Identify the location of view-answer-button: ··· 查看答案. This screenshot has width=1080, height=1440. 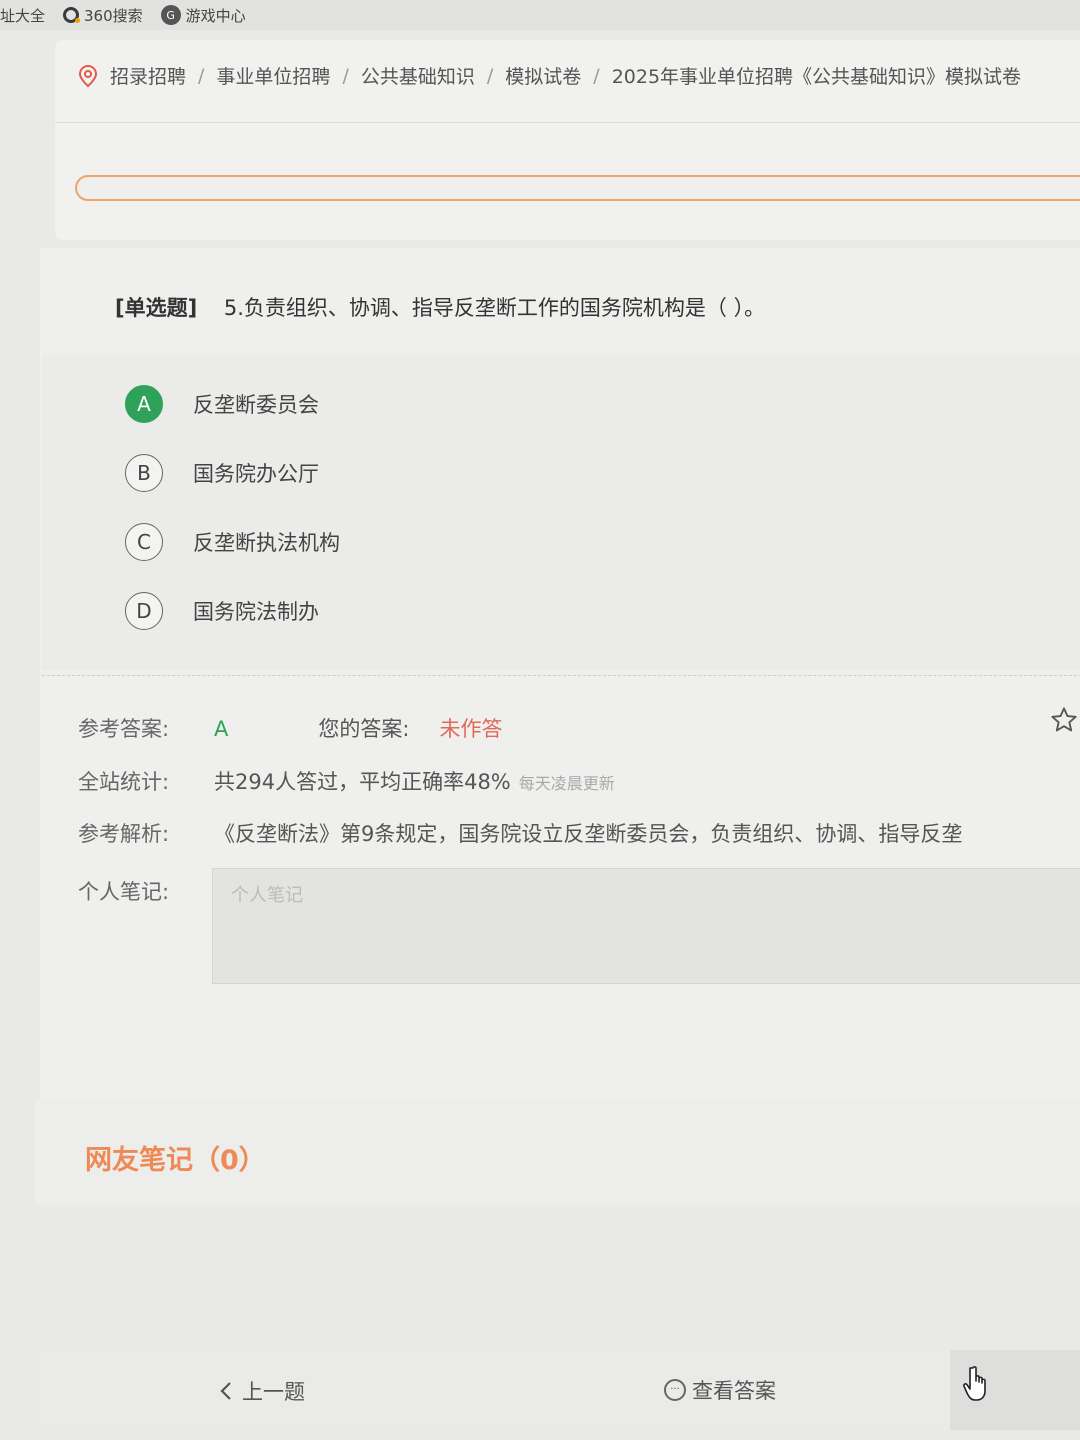
(720, 1390).